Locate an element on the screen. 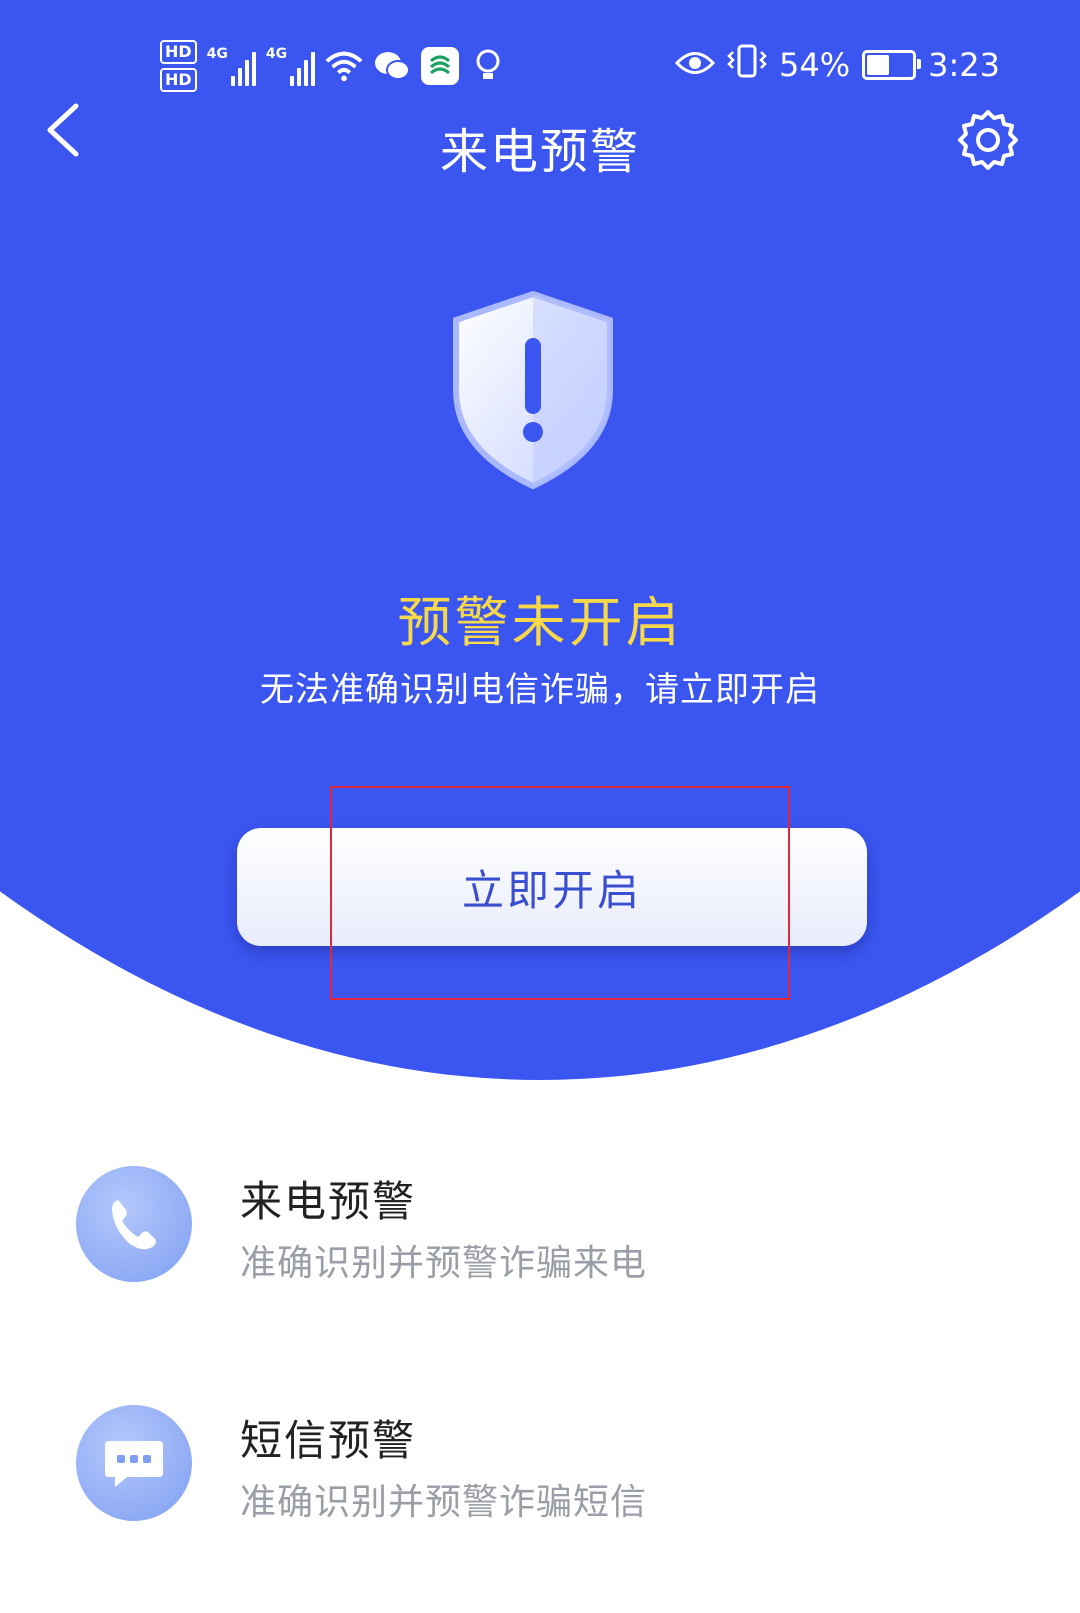  vibrate-icon is located at coordinates (747, 65).